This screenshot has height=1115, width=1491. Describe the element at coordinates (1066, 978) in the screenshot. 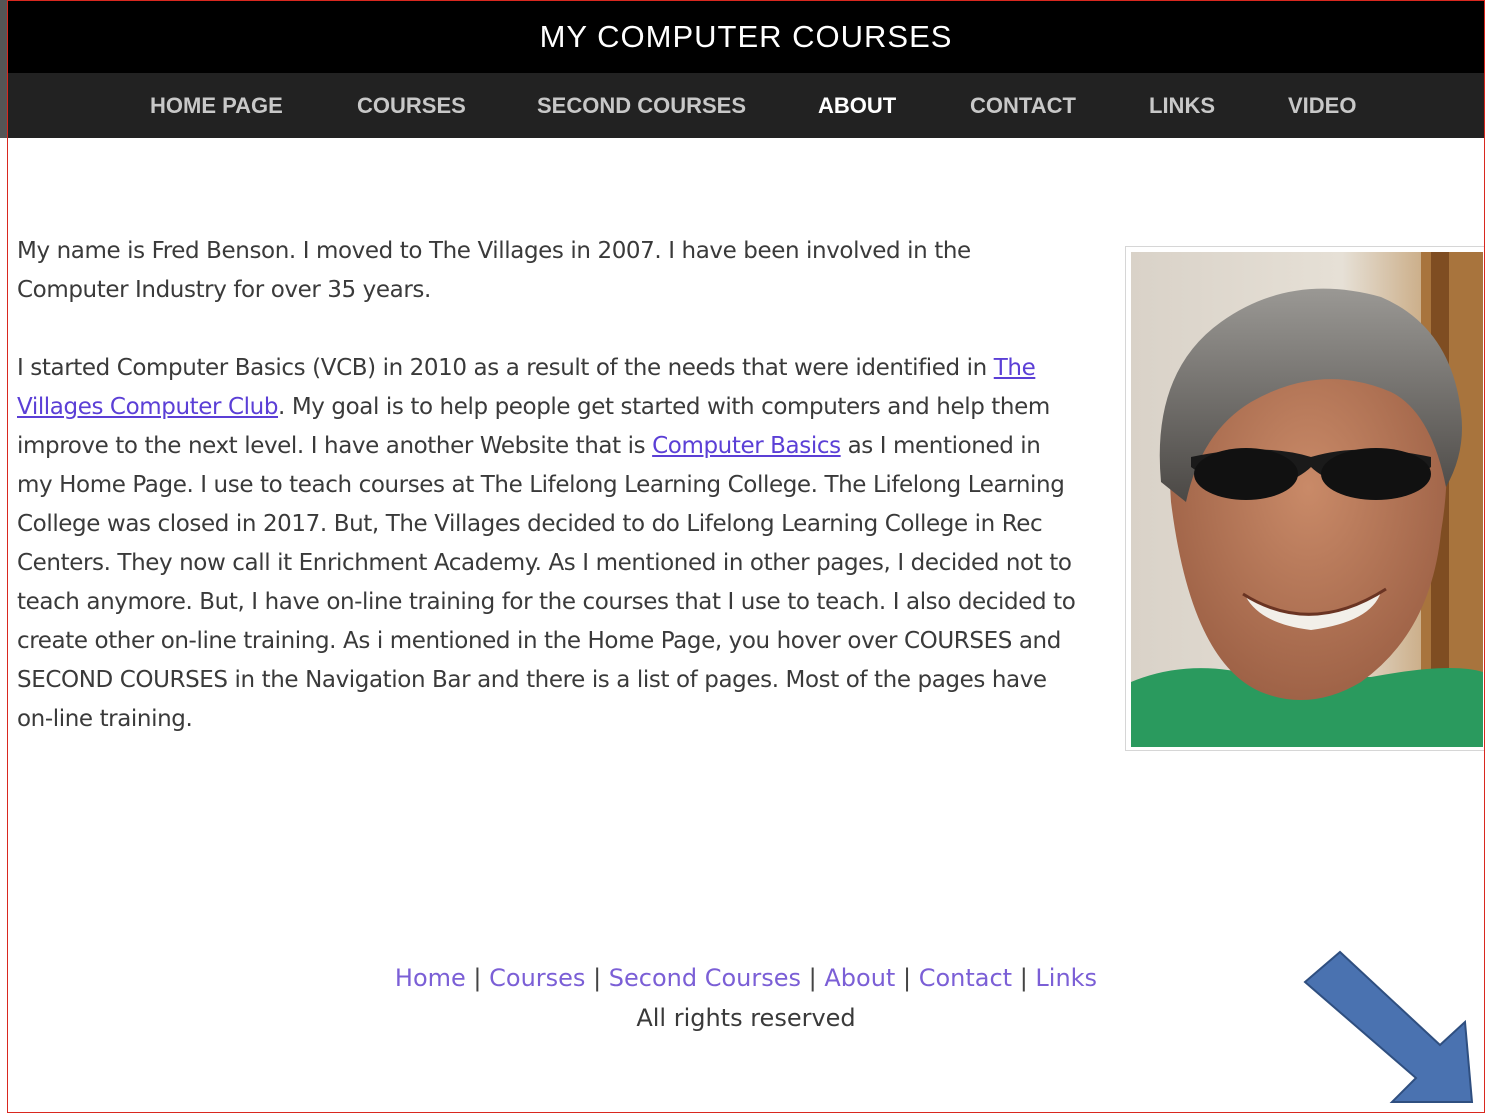

I see `footer-link-links: Links` at that location.